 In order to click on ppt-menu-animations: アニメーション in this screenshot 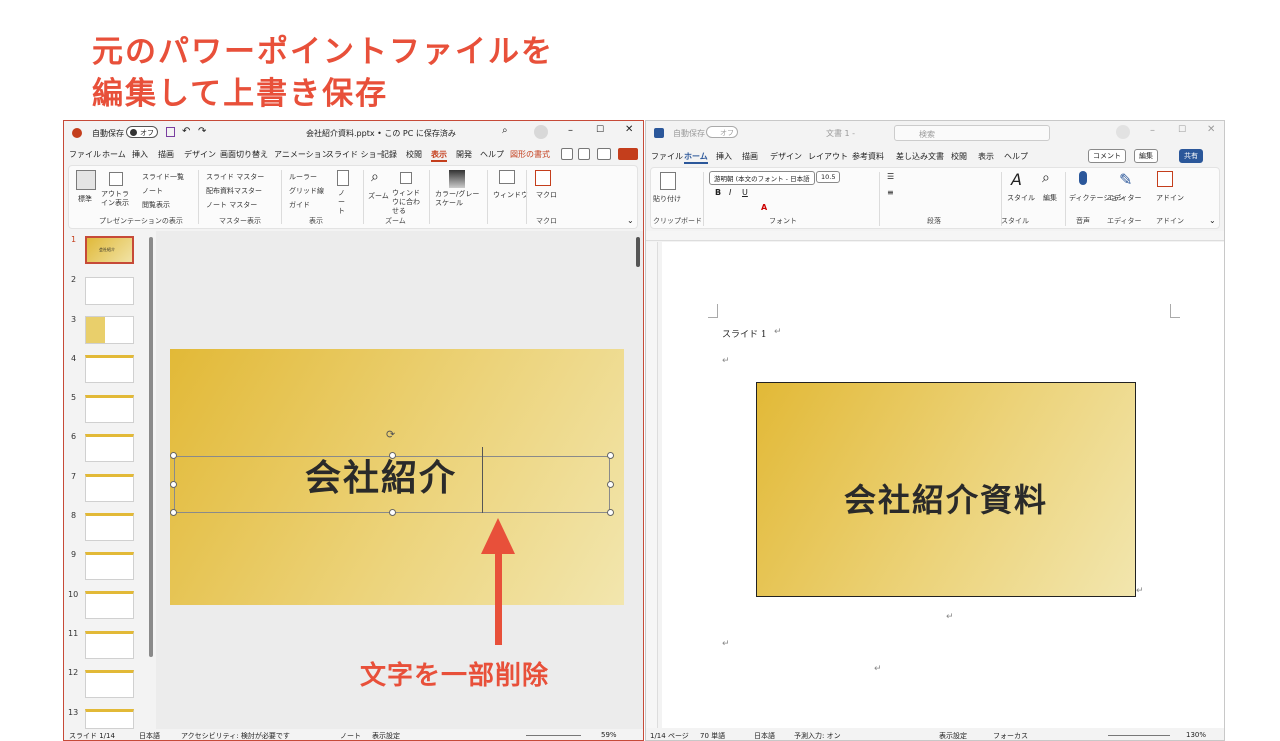, I will do `click(302, 154)`.